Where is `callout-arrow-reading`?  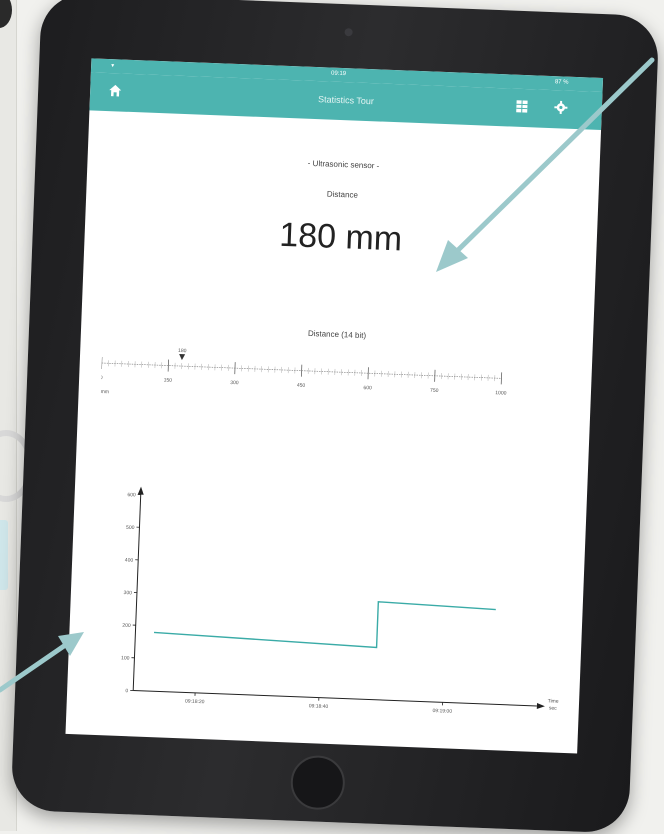
callout-arrow-reading is located at coordinates (544, 166).